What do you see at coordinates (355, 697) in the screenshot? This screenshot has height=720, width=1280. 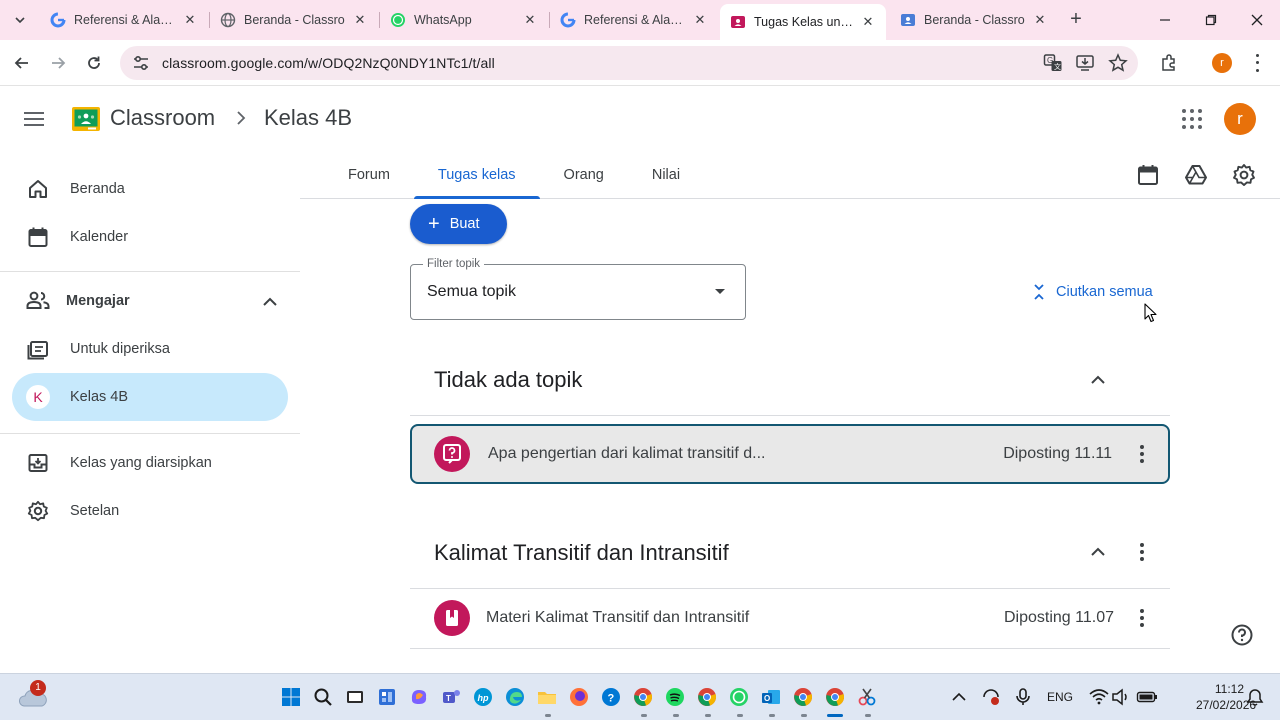 I see `task-view-icon` at bounding box center [355, 697].